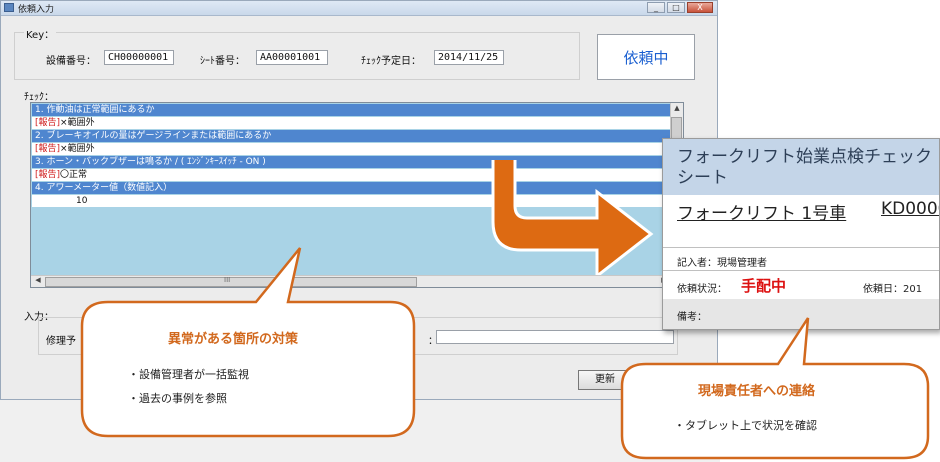 This screenshot has height=462, width=940. What do you see at coordinates (700, 7) in the screenshot?
I see `close-button: X` at bounding box center [700, 7].